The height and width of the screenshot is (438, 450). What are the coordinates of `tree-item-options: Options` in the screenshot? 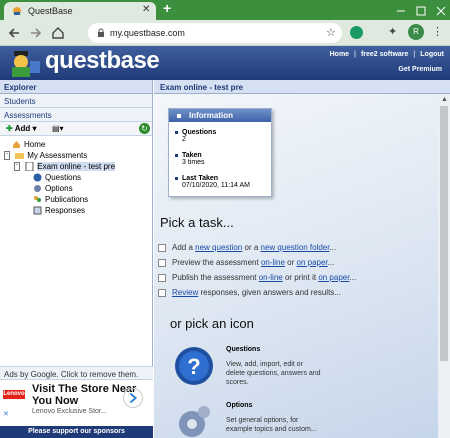 It's located at (53, 189).